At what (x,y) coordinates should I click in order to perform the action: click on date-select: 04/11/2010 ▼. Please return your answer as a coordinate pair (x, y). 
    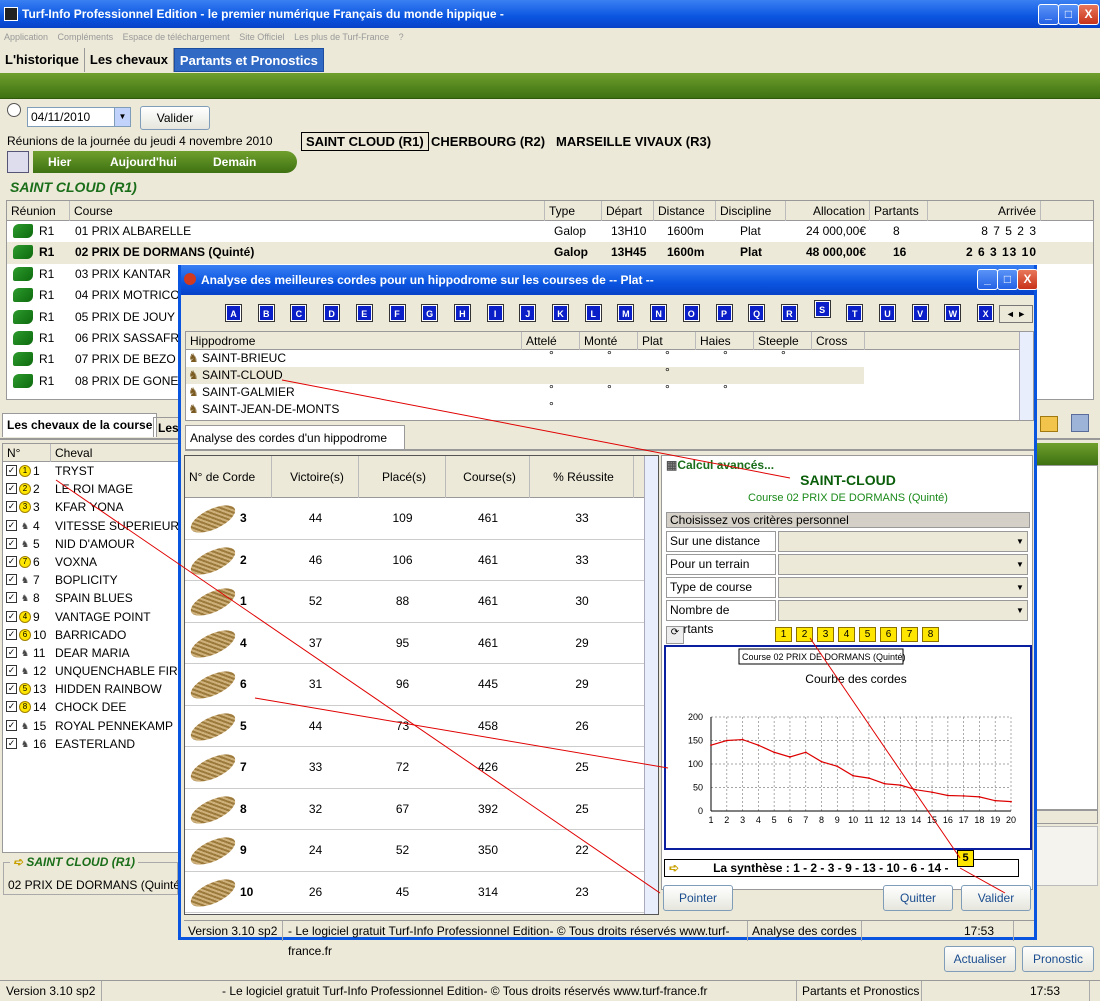
    Looking at the image, I should click on (79, 117).